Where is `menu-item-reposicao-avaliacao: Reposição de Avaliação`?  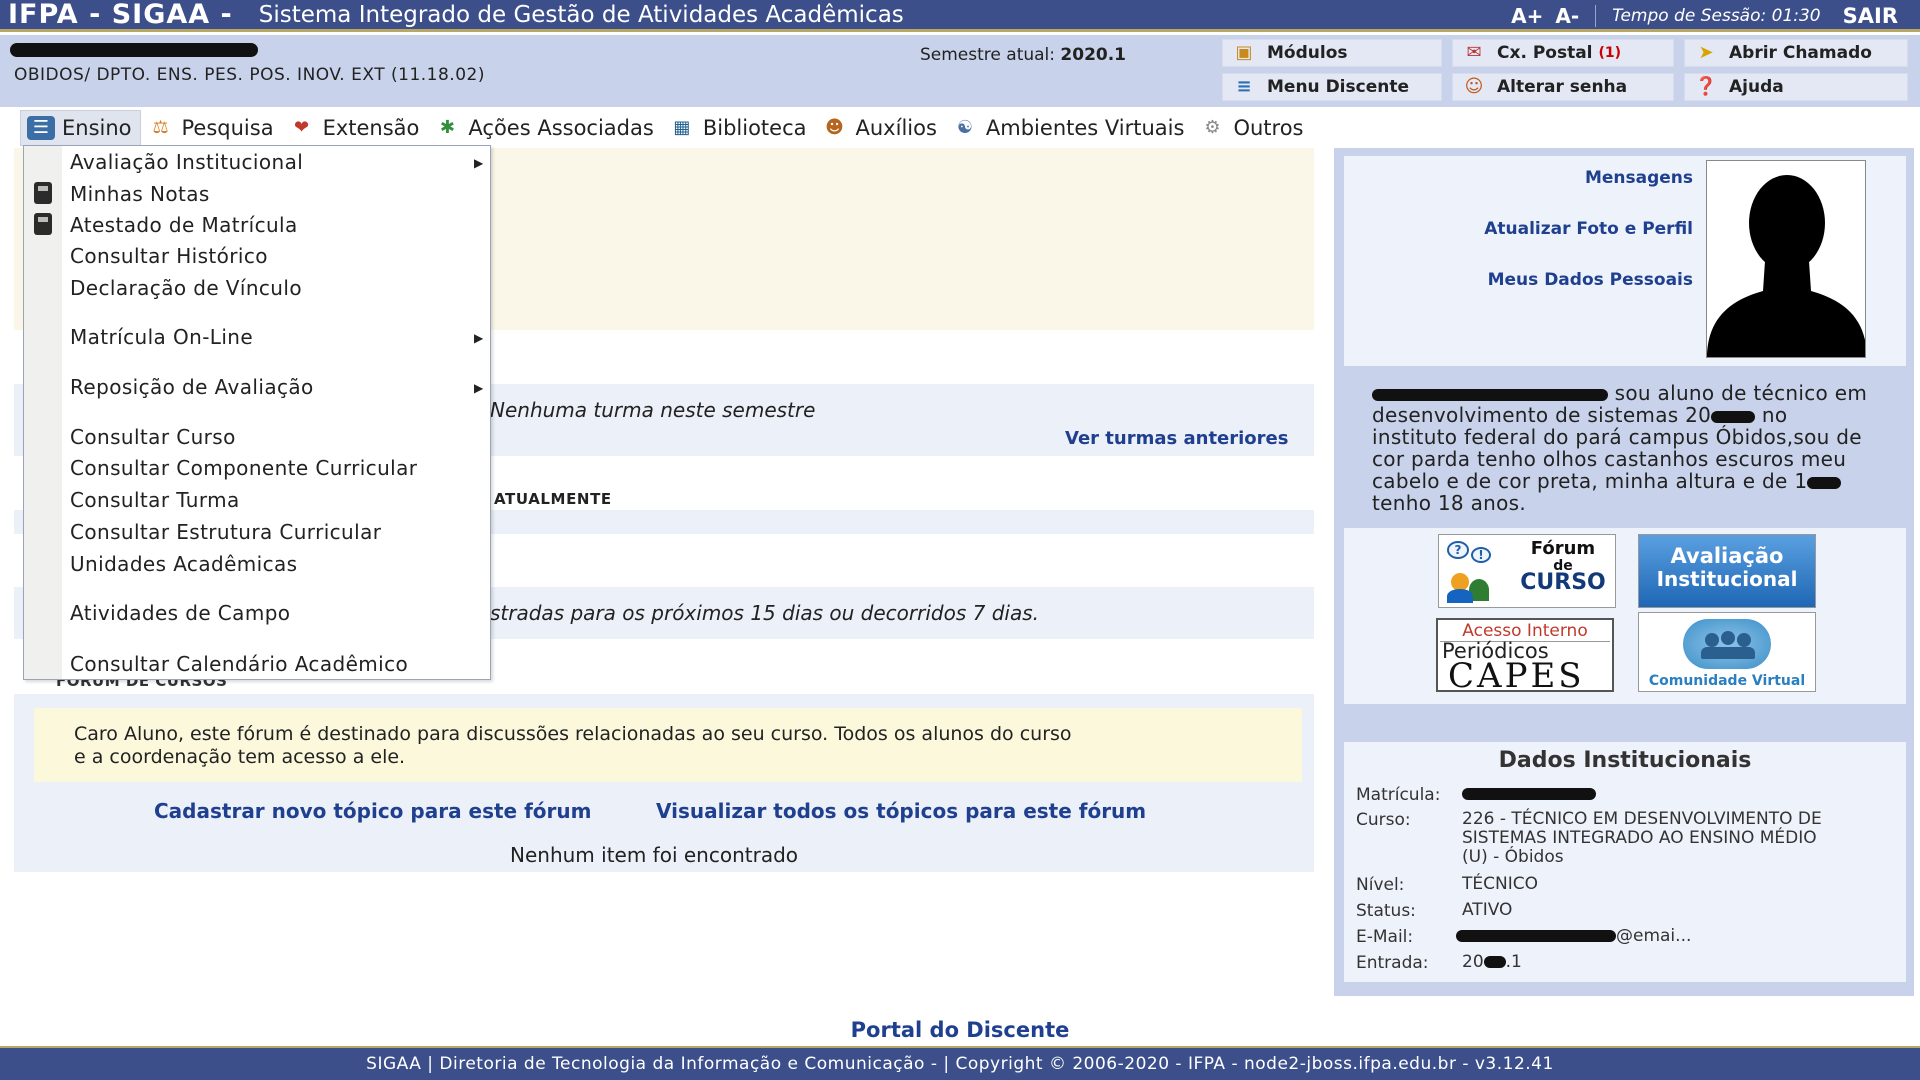
menu-item-reposicao-avaliacao: Reposição de Avaliação is located at coordinates (192, 387).